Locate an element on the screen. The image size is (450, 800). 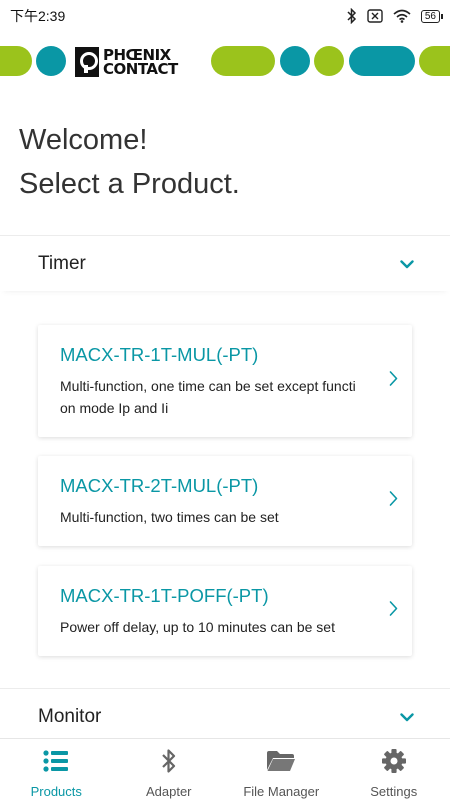
nav-label: File Manager is located at coordinates (281, 791).